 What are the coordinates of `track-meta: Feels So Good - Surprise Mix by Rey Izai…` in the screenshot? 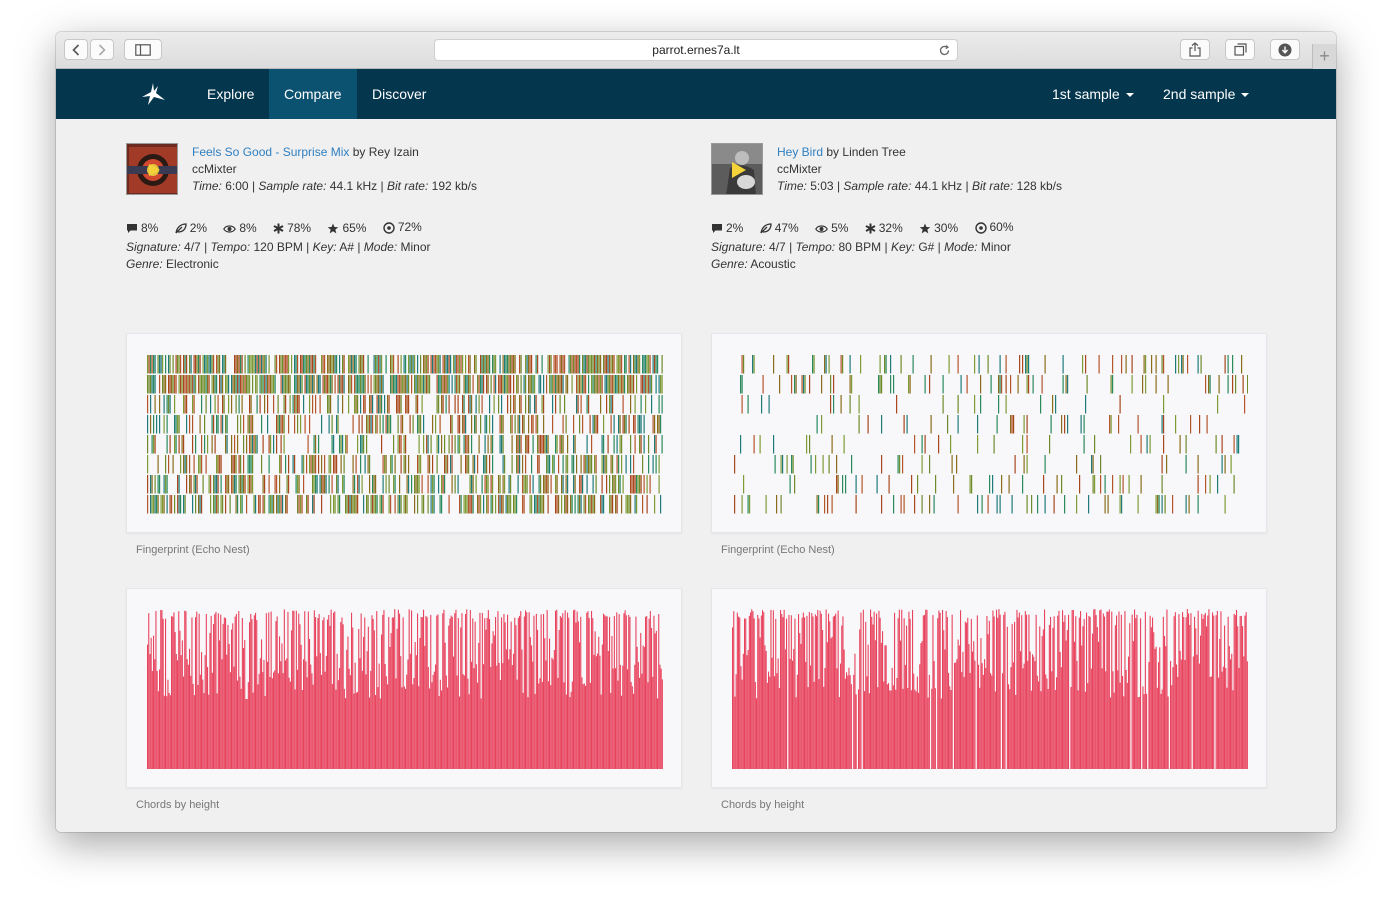 It's located at (335, 169).